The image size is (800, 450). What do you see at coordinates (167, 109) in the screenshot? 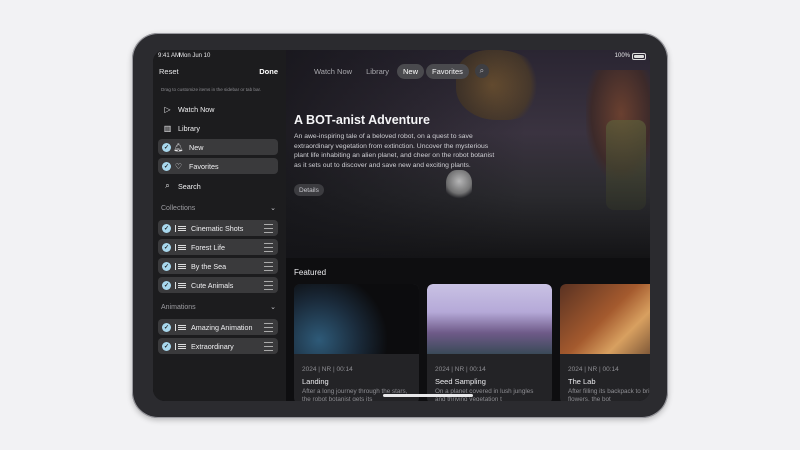
I see `play-icon: ▷` at bounding box center [167, 109].